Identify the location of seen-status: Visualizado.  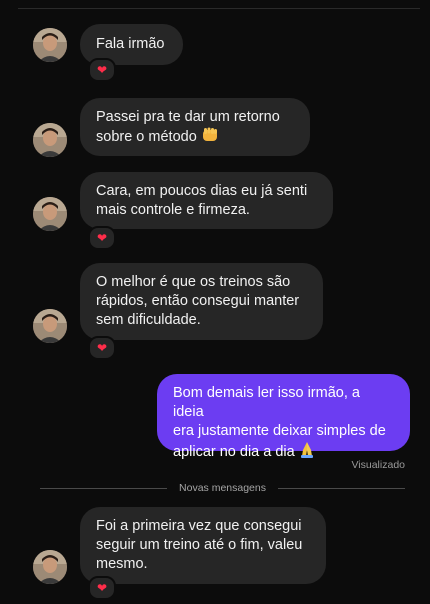
(378, 465).